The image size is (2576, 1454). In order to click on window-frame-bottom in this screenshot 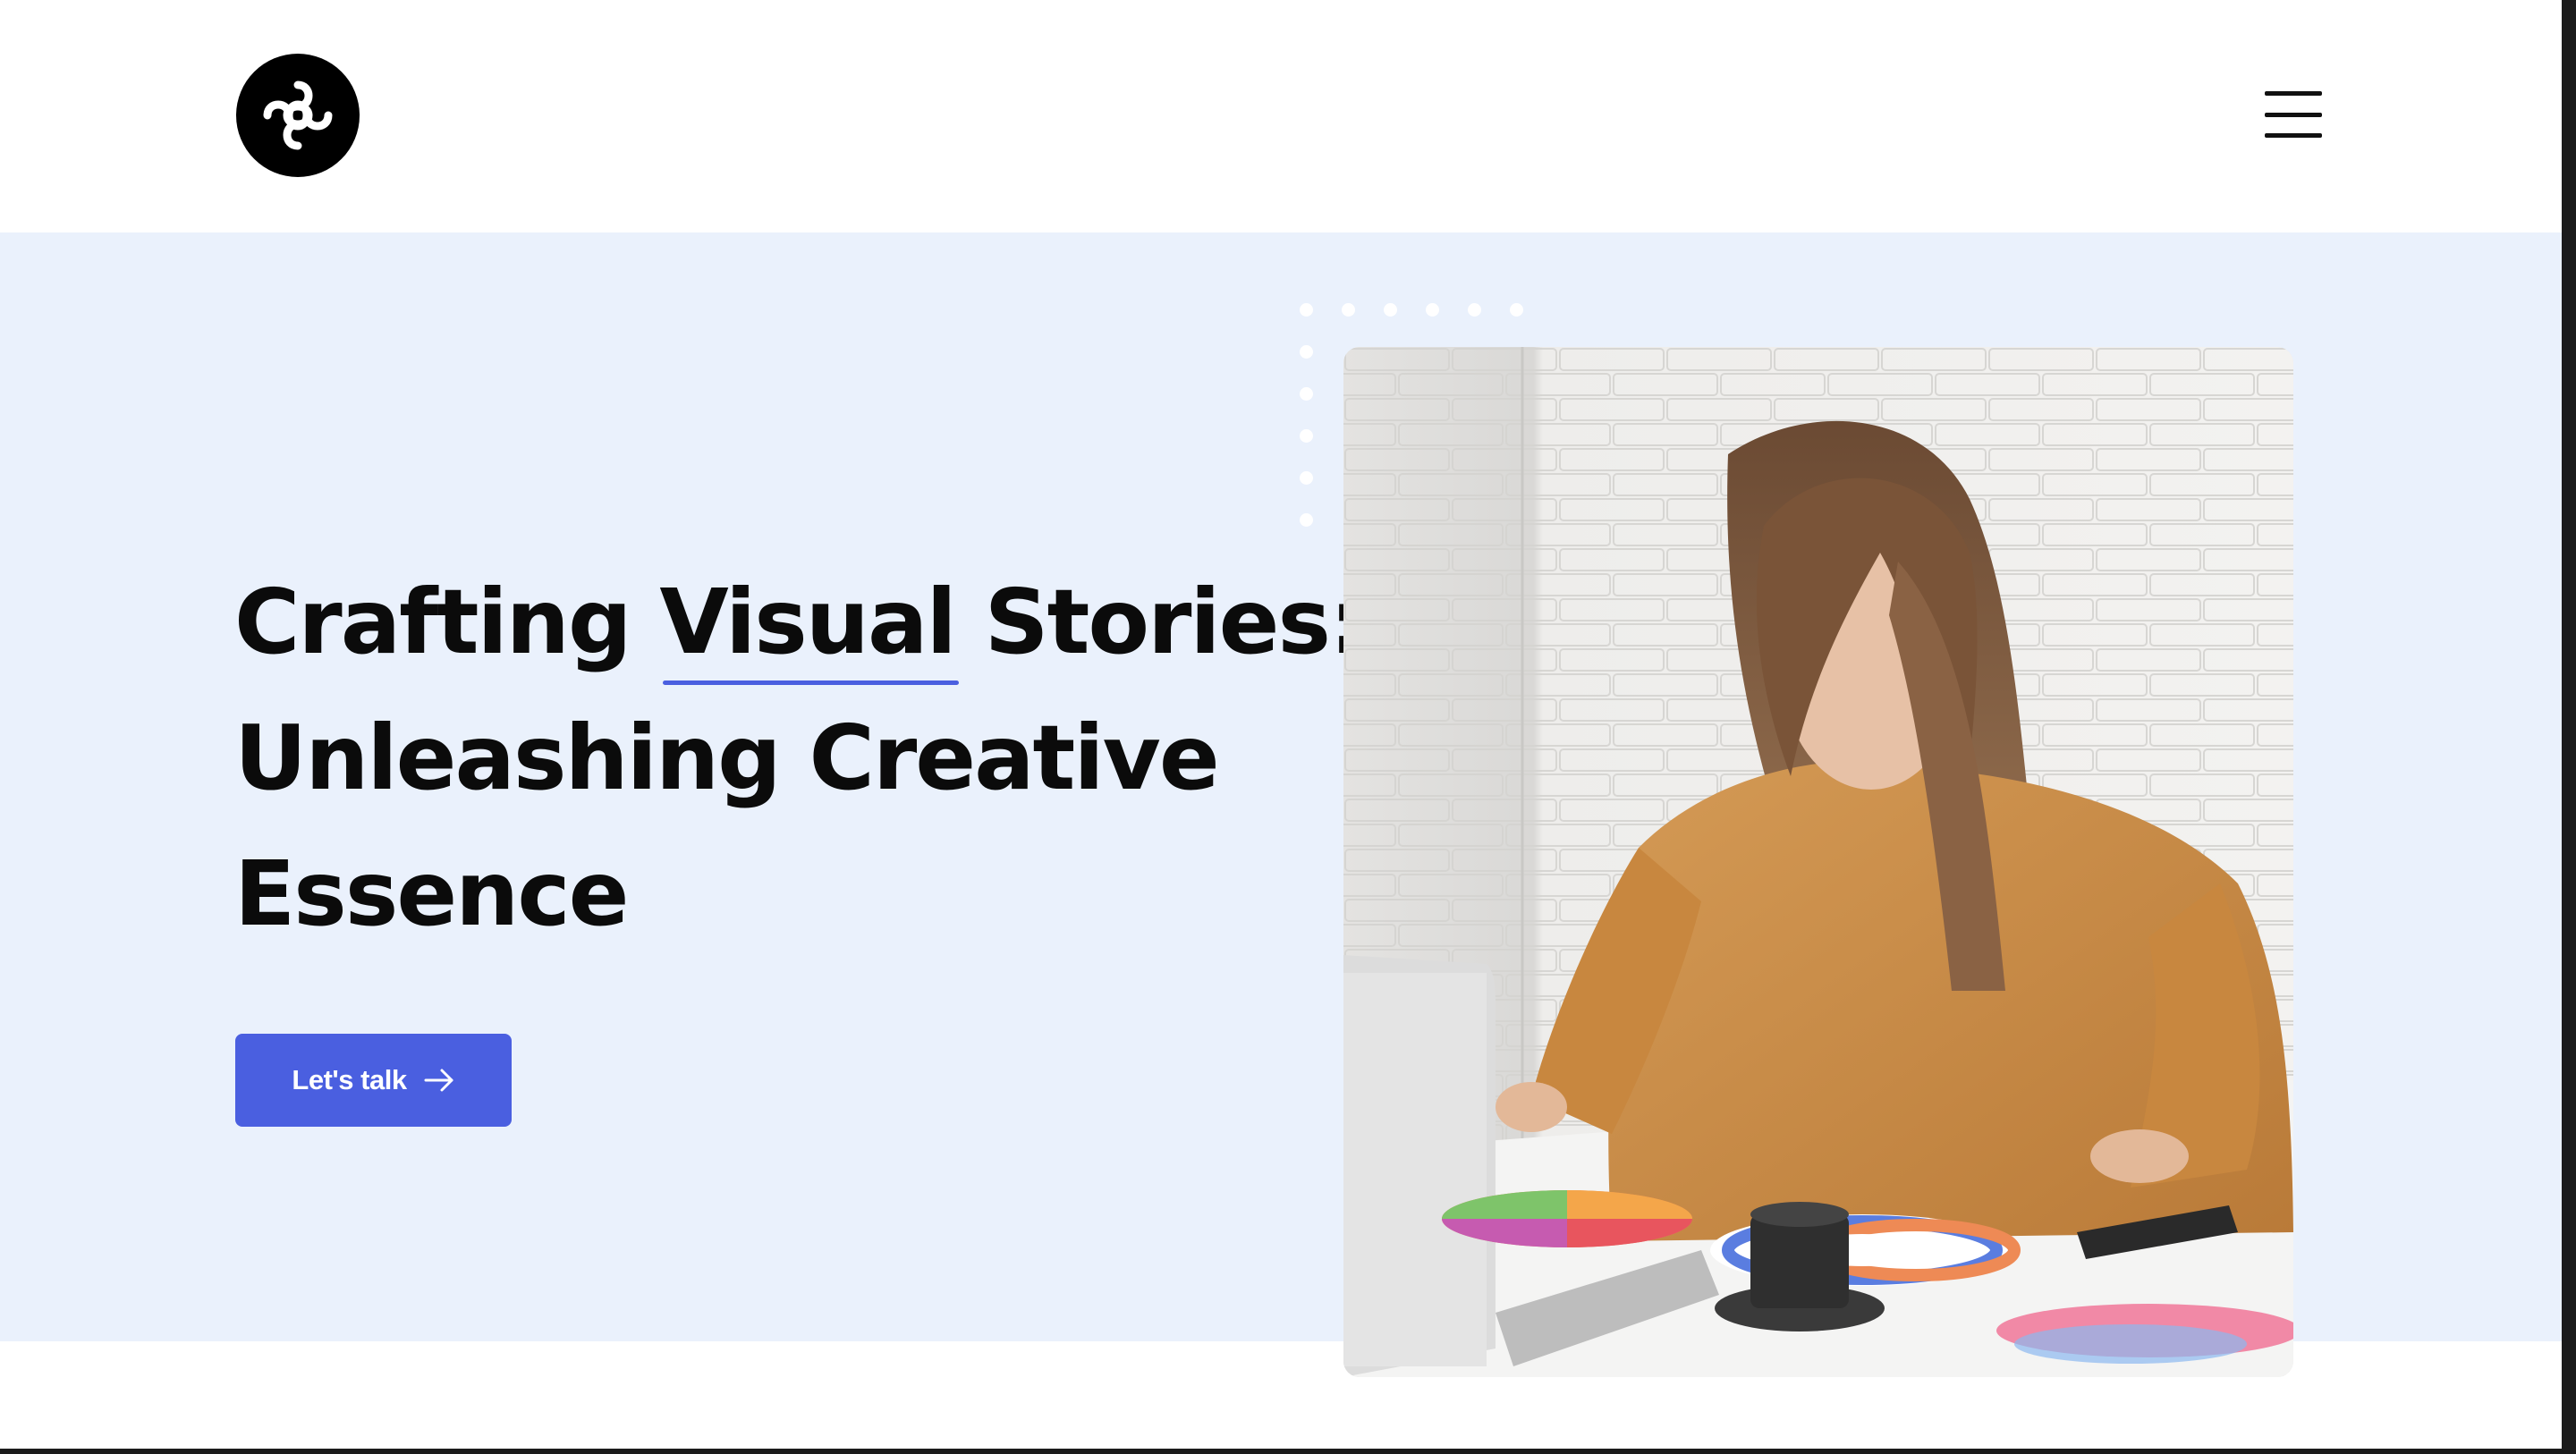, I will do `click(1288, 1452)`.